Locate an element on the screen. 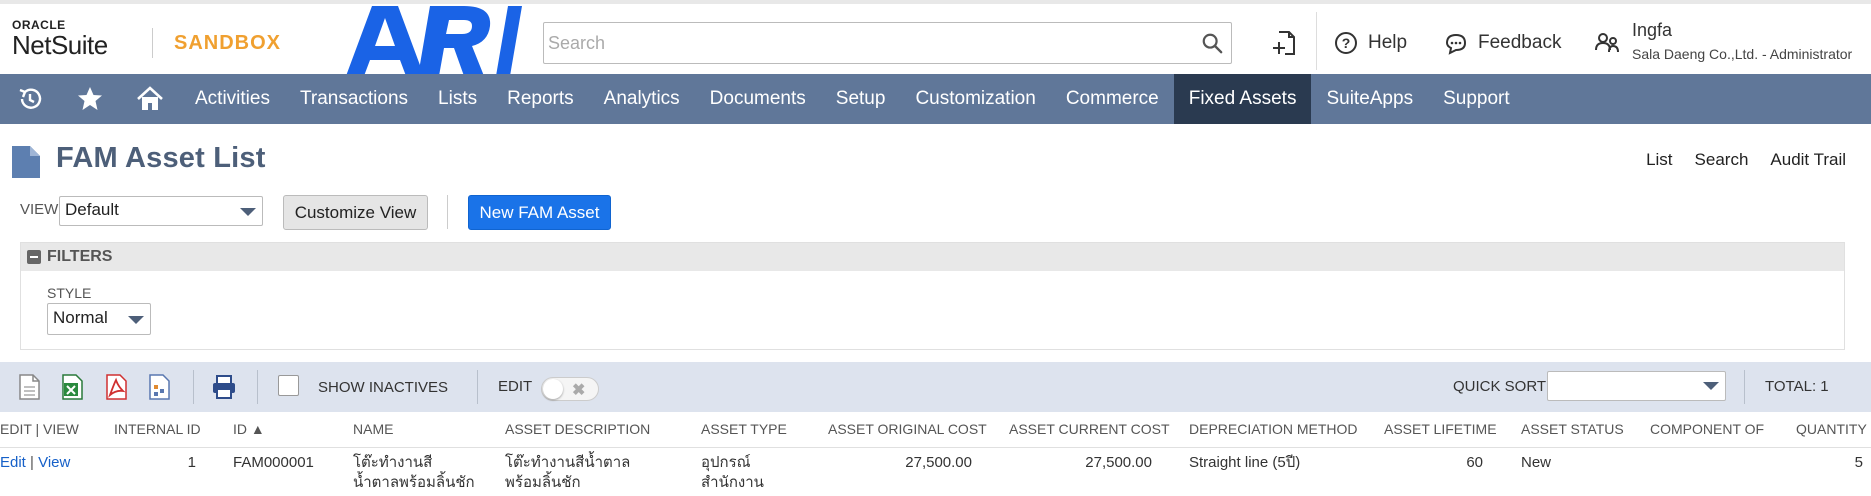 This screenshot has width=1871, height=496. record-page-icon is located at coordinates (26, 162).